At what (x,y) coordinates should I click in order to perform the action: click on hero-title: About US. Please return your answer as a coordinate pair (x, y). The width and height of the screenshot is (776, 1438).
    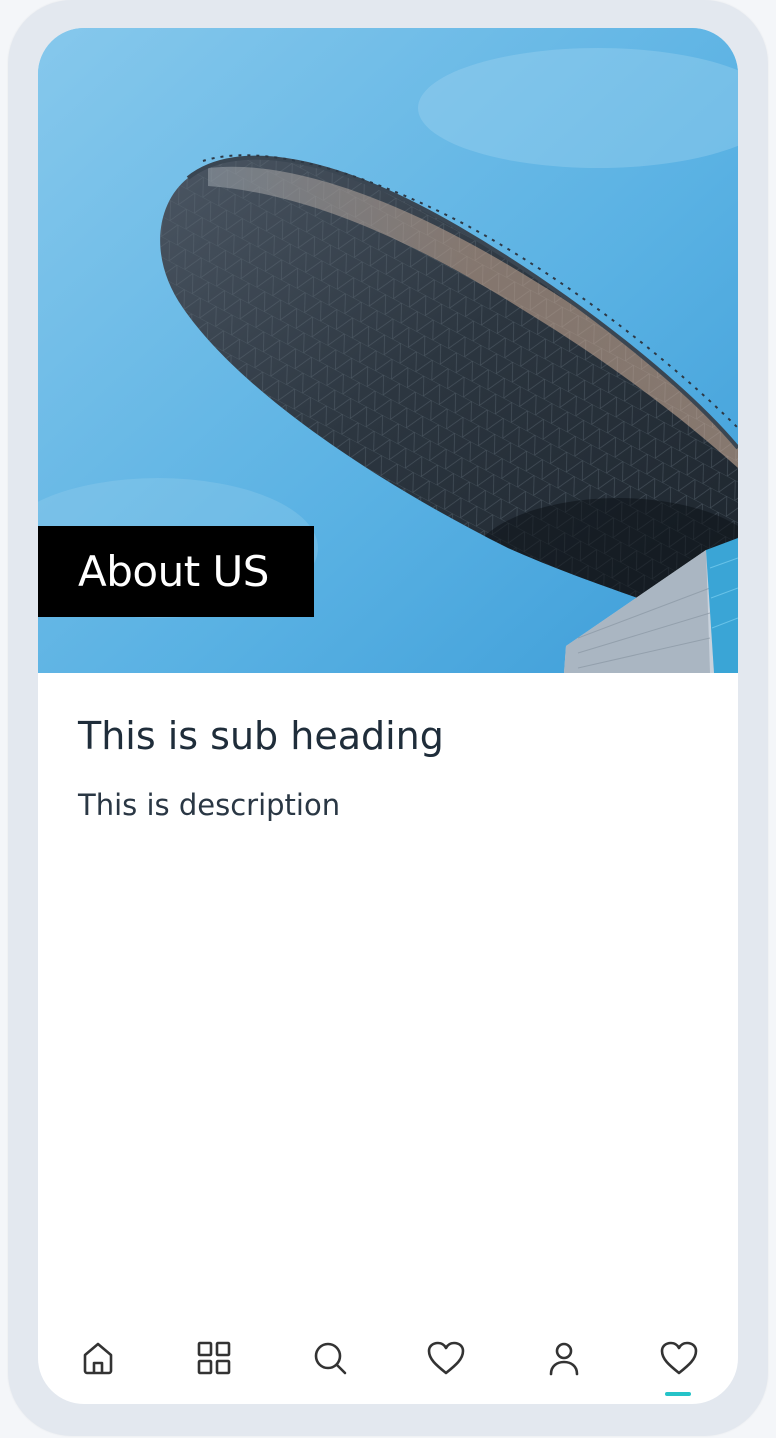
    Looking at the image, I should click on (173, 571).